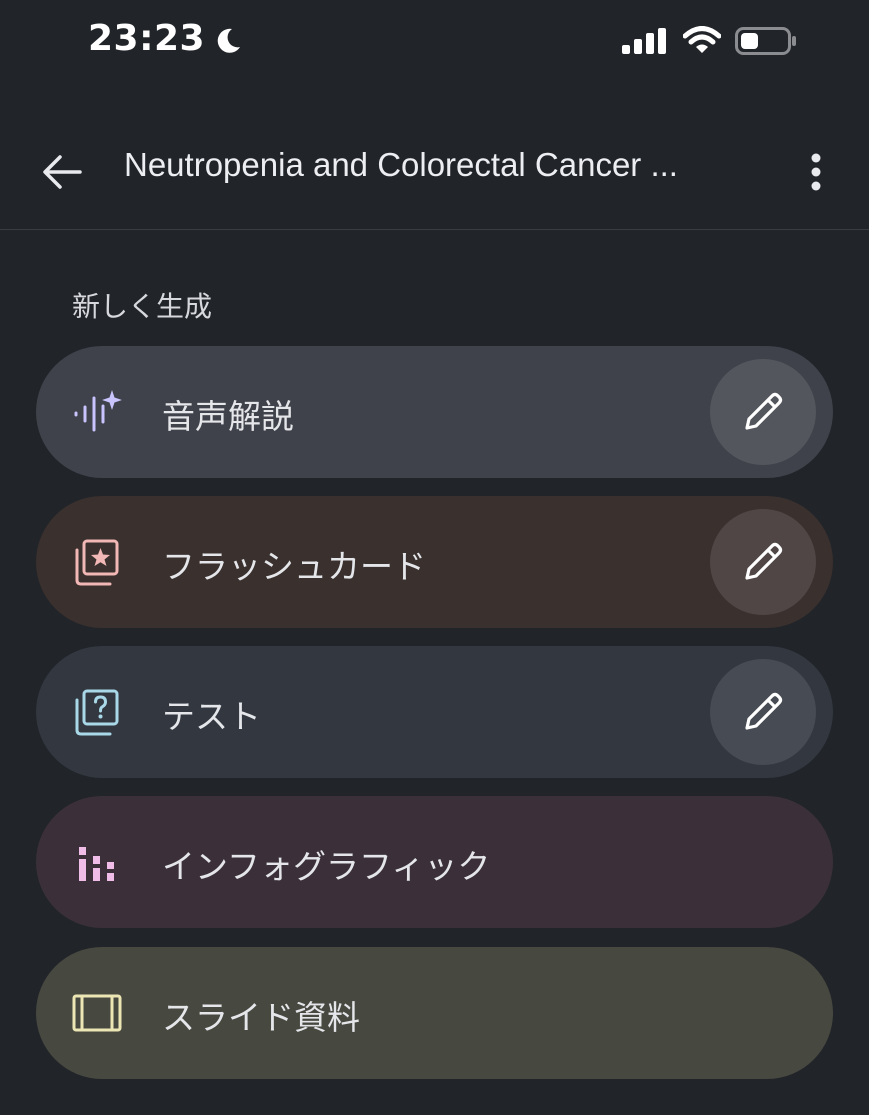 The image size is (869, 1115). Describe the element at coordinates (702, 39) in the screenshot. I see `wifi-icon` at that location.